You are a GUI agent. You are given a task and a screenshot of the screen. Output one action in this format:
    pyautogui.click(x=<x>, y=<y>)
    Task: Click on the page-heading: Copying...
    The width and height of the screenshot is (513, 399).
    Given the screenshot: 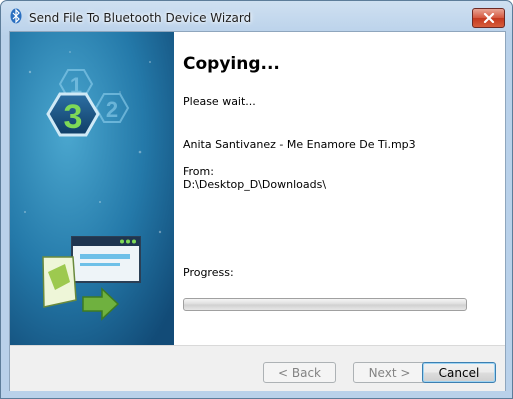 What is the action you would take?
    pyautogui.click(x=231, y=64)
    